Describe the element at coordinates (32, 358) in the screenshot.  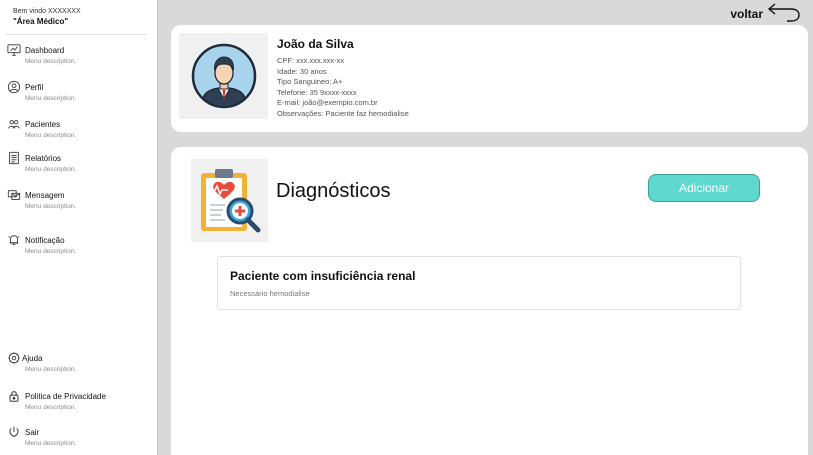
I see `sidebar-item-label: Ajuda` at that location.